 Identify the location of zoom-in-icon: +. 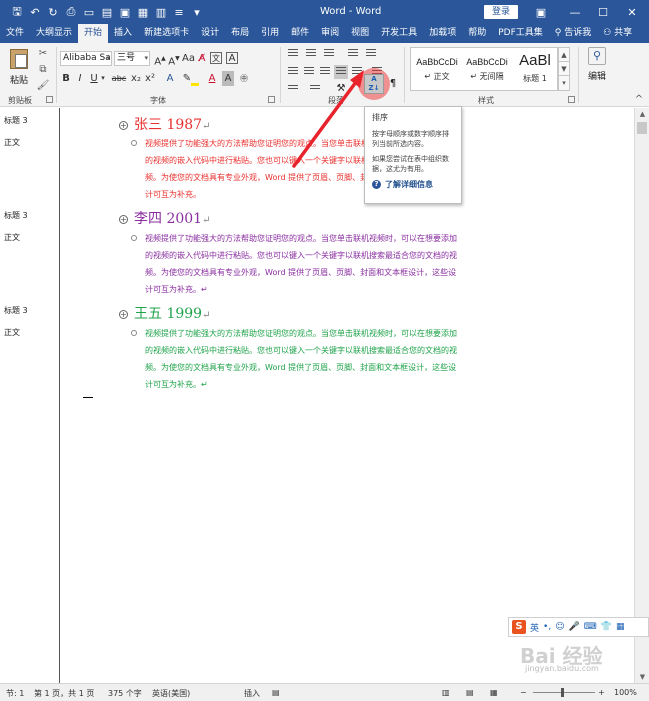
(601, 692).